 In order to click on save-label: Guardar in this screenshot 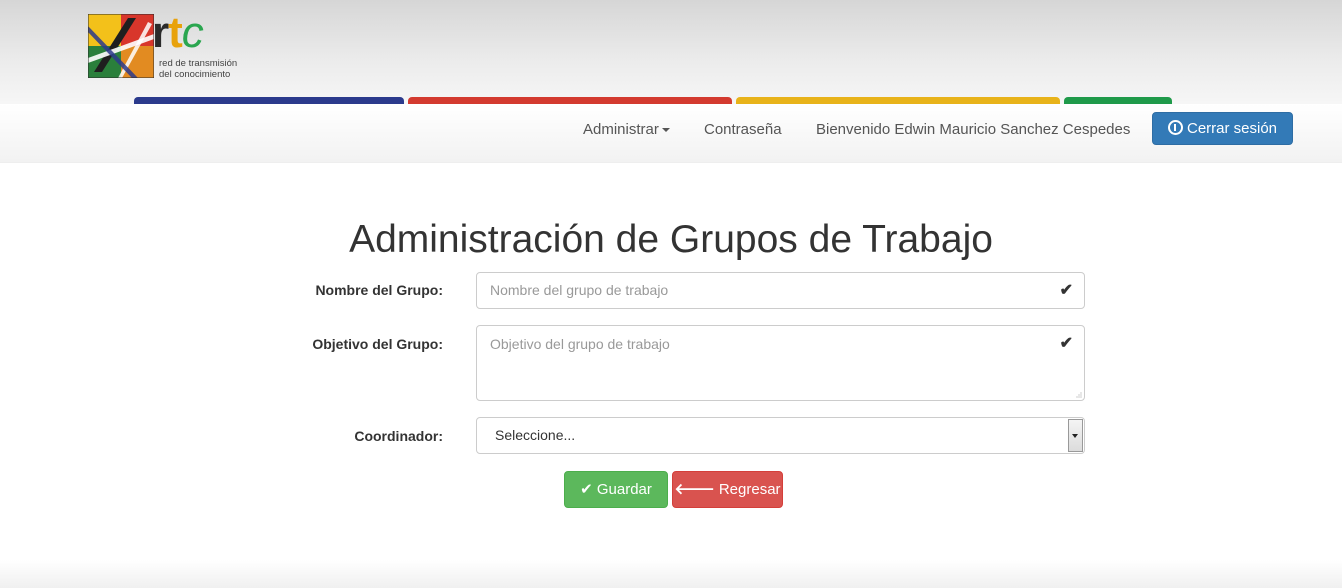, I will do `click(624, 489)`.